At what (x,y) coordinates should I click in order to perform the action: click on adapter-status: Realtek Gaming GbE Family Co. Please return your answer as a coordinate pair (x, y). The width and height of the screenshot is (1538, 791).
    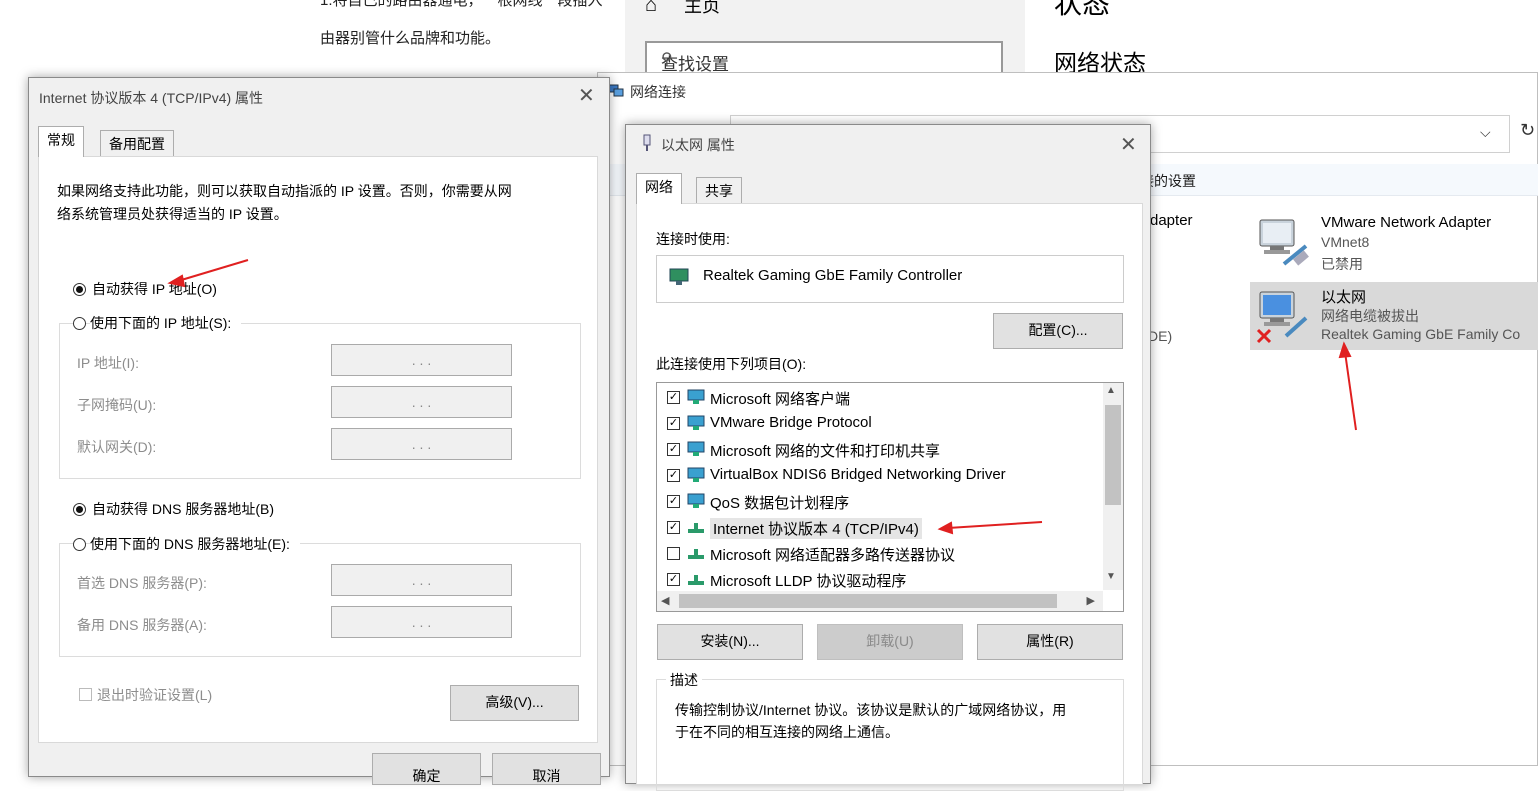
    Looking at the image, I should click on (1421, 334).